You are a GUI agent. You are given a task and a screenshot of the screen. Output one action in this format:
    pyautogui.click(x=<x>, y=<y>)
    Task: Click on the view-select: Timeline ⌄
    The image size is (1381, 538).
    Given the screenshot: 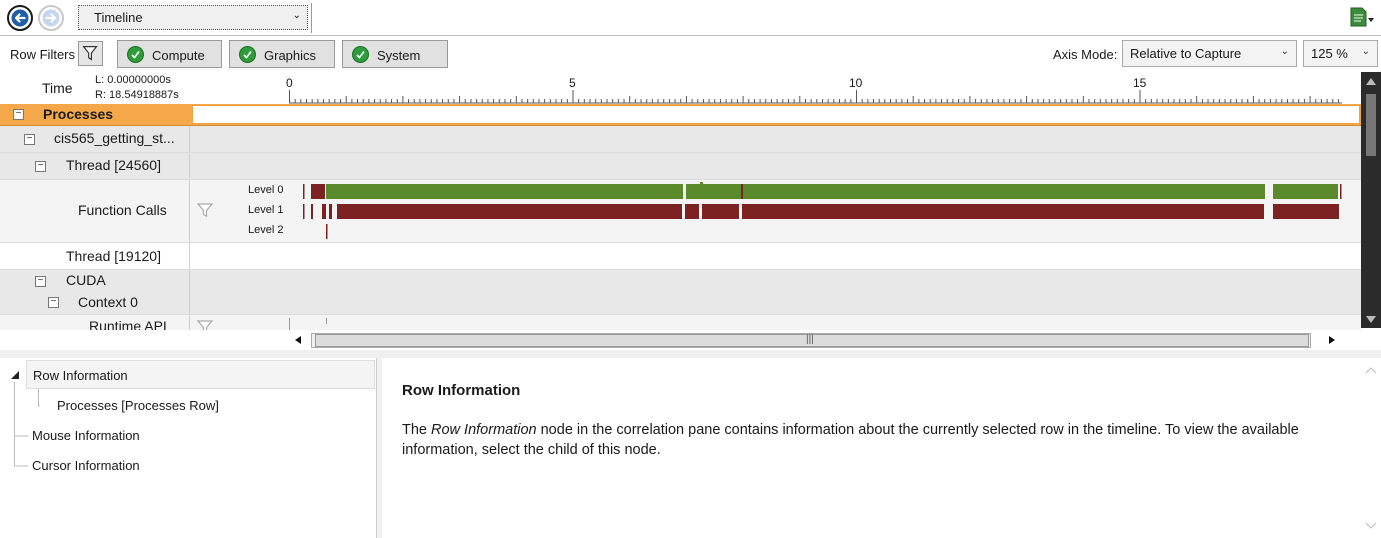 What is the action you would take?
    pyautogui.click(x=193, y=17)
    